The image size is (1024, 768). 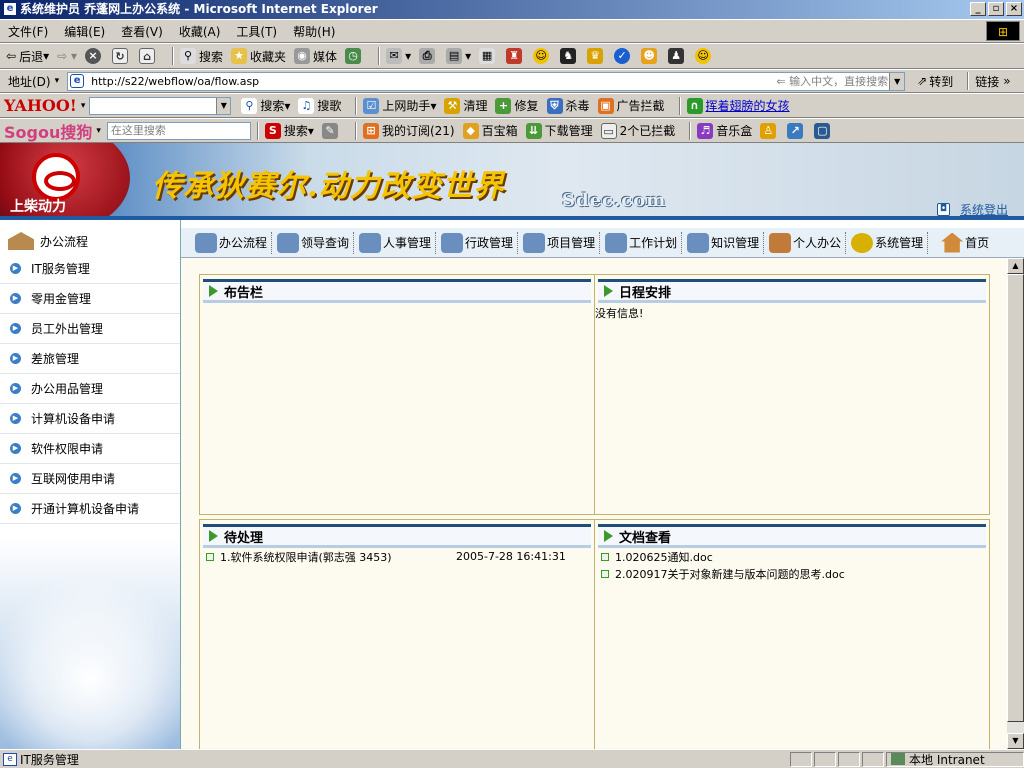 I want to click on sogou-search-input: 在这里搜索, so click(x=178, y=130).